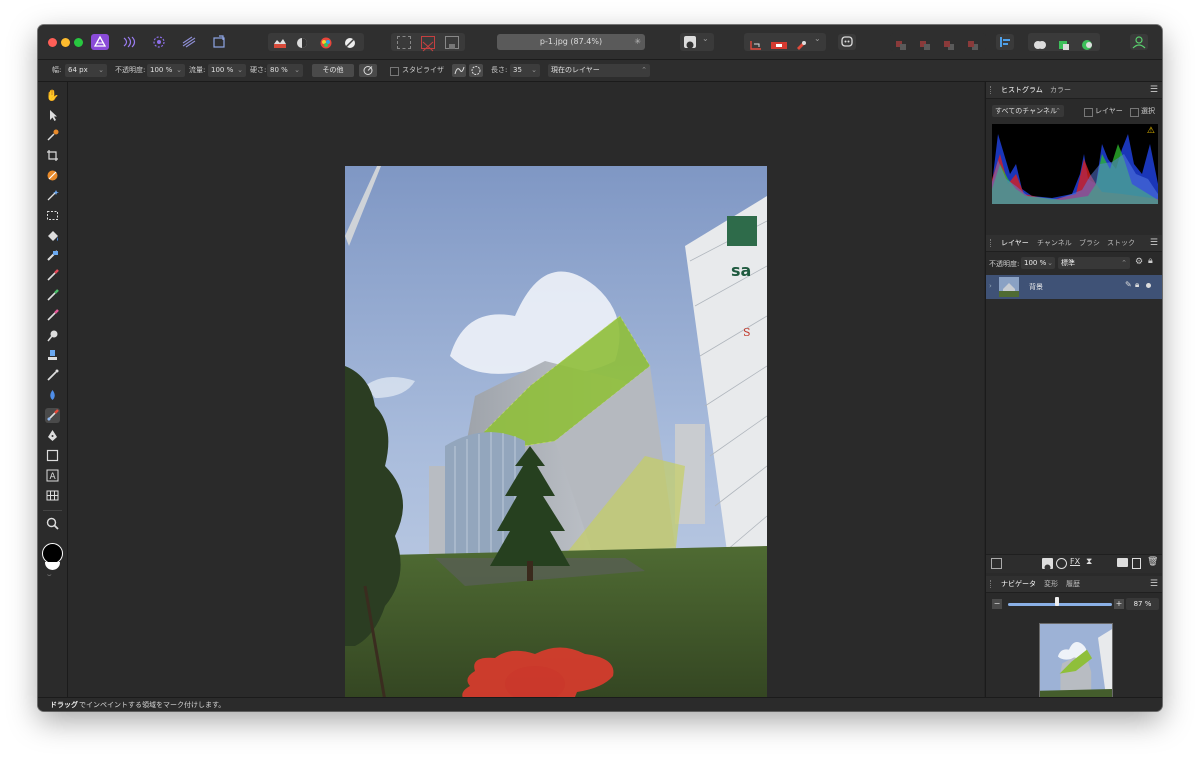 The image size is (1200, 761). What do you see at coordinates (333, 70) in the screenshot?
I see `more-button: その他` at bounding box center [333, 70].